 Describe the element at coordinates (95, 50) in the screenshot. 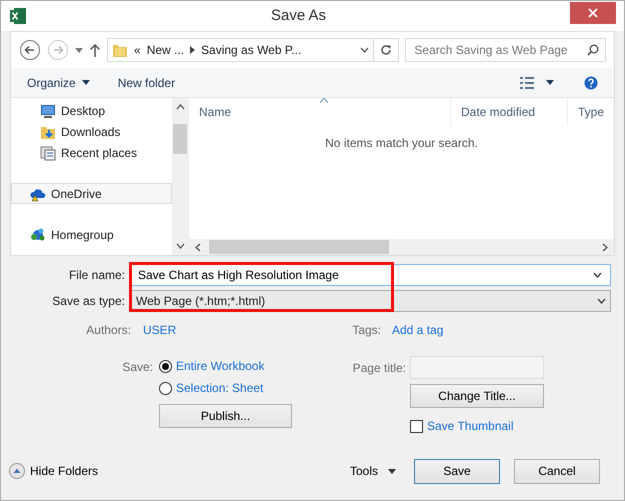

I see `up-arrow-icon` at that location.